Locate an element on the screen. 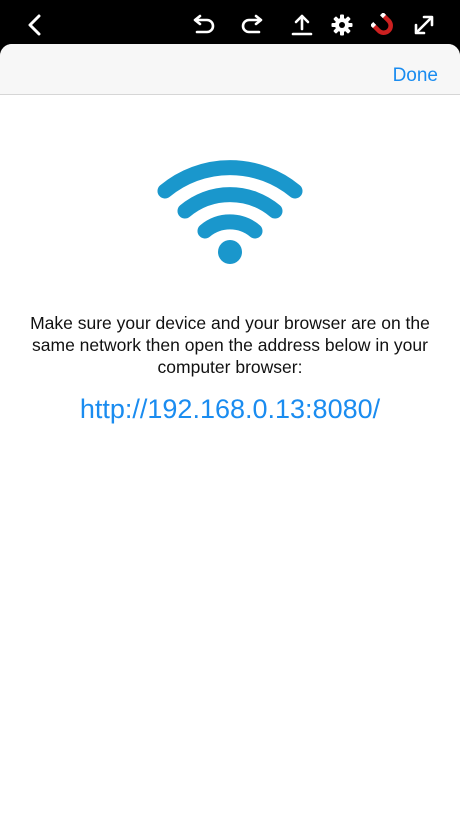 The height and width of the screenshot is (818, 460). upload-icon is located at coordinates (302, 25).